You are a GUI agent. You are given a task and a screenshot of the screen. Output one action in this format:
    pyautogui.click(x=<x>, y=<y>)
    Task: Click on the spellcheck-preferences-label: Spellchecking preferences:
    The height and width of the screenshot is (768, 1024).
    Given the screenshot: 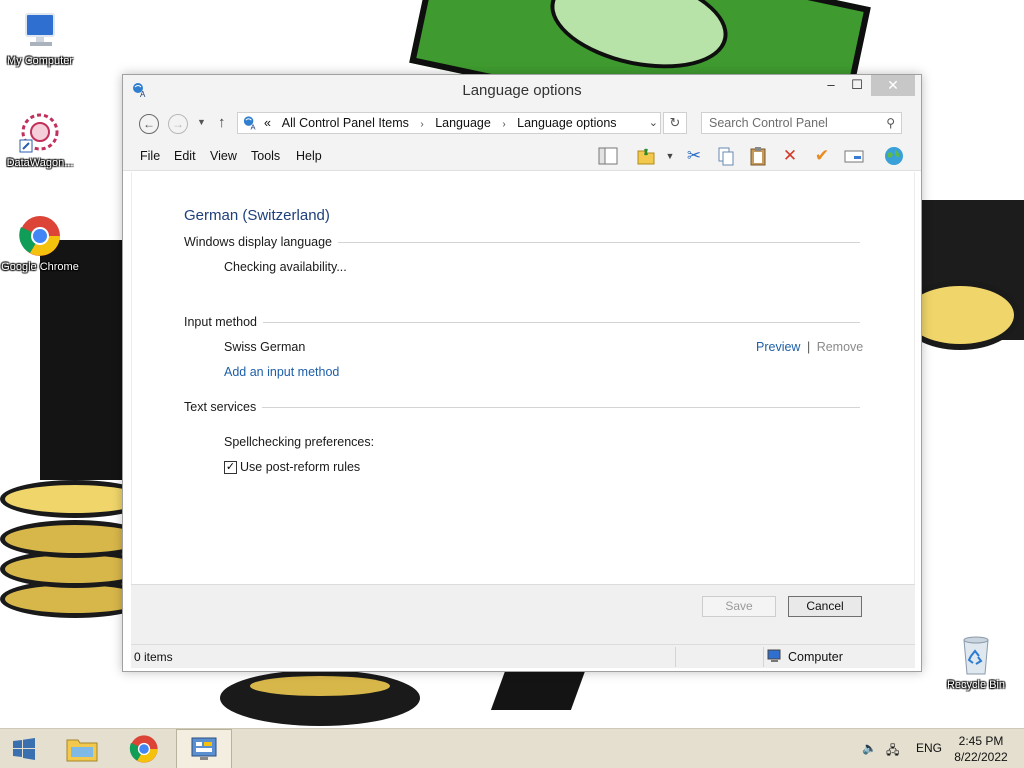 What is the action you would take?
    pyautogui.click(x=299, y=442)
    